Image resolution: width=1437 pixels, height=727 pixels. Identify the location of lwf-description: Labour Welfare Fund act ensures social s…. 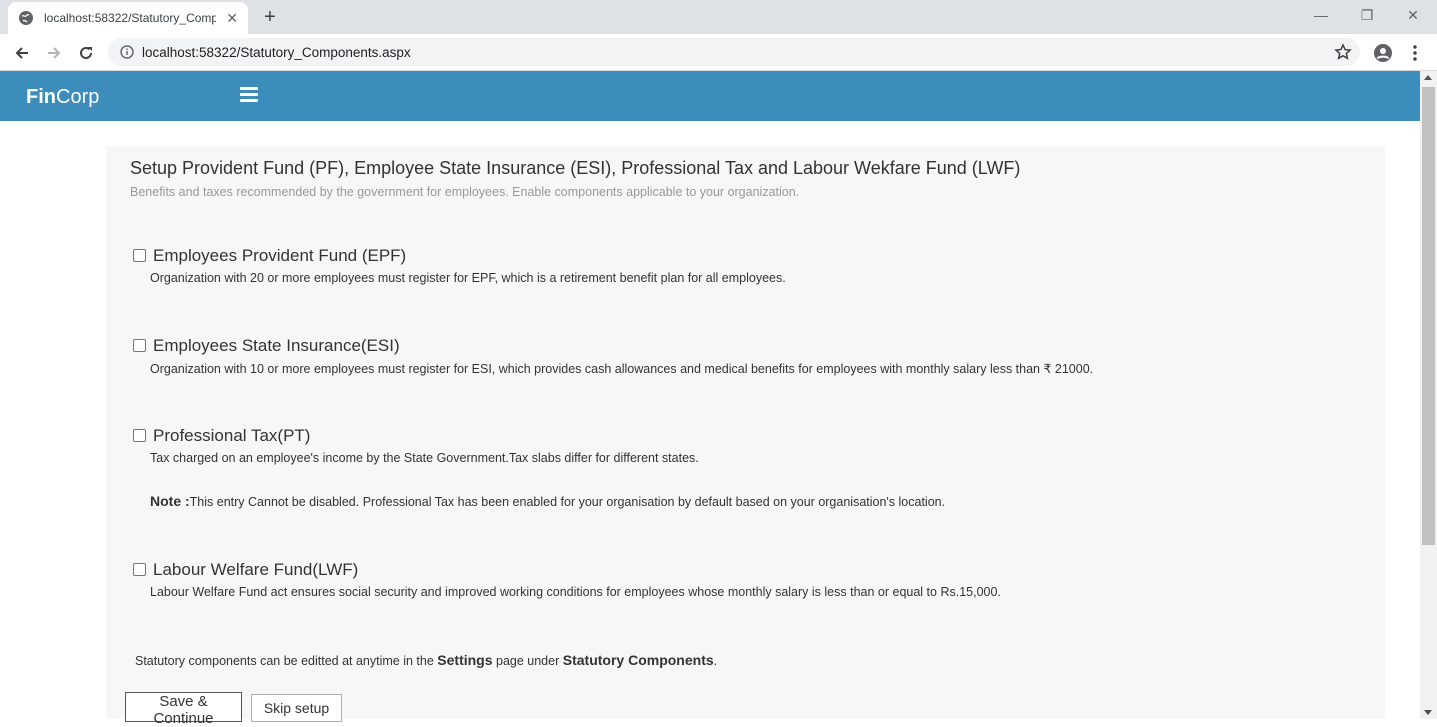
(575, 592).